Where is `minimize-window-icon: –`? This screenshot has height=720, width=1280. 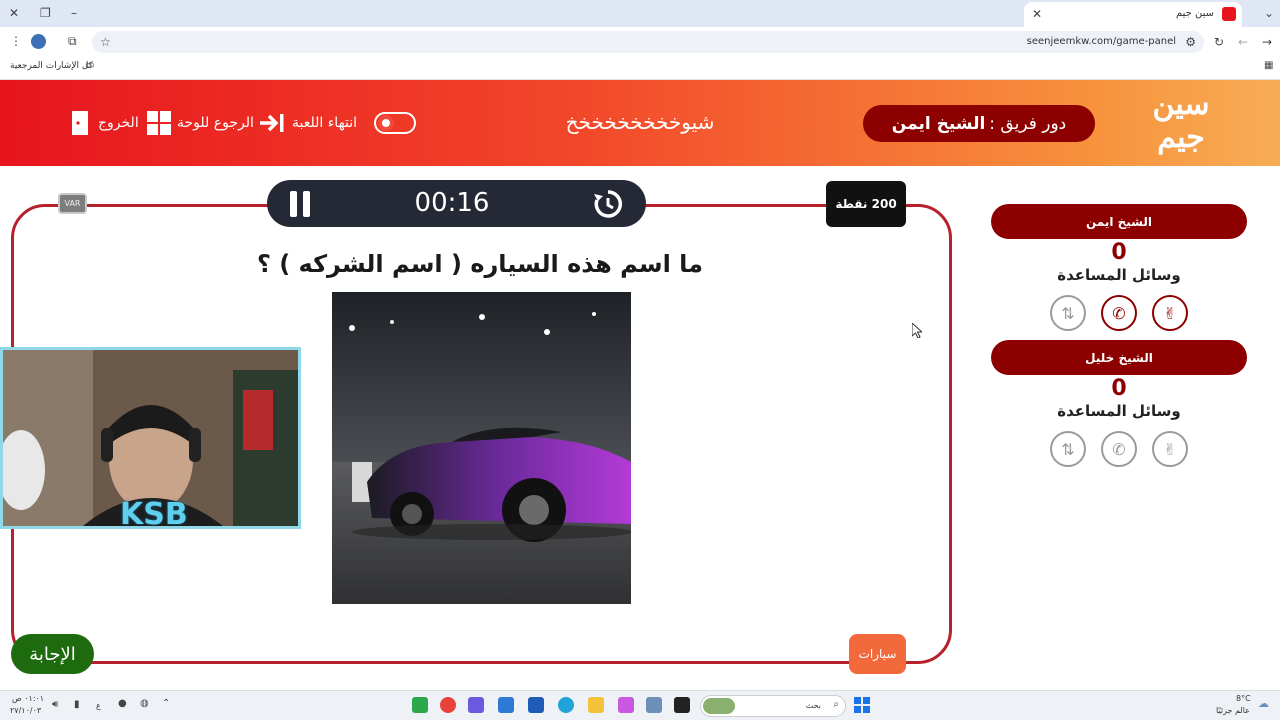 minimize-window-icon: – is located at coordinates (74, 13).